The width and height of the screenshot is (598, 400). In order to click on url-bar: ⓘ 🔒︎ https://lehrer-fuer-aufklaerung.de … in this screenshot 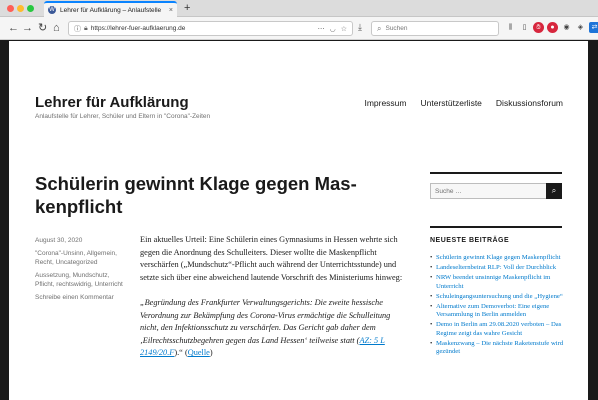, I will do `click(210, 28)`.